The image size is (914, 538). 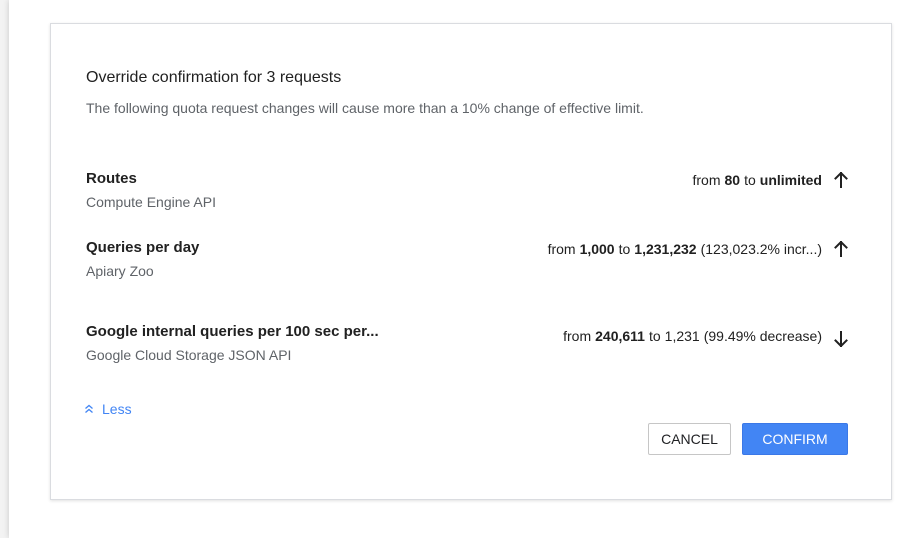 I want to click on from-value: 240,611, so click(x=620, y=336).